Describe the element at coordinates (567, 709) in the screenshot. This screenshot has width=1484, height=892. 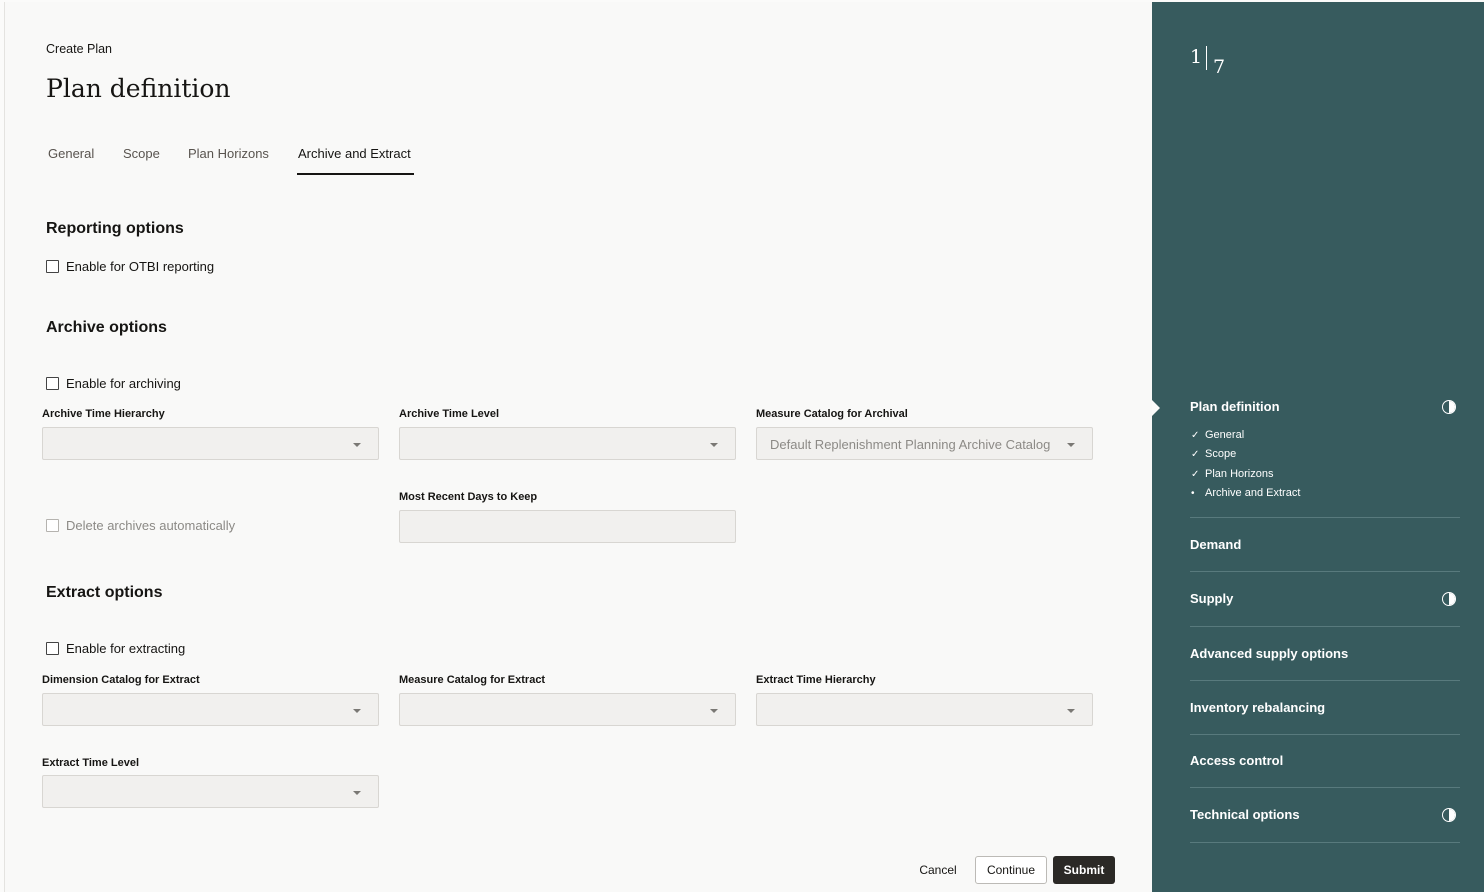
I see `measure-catalog-extract-select` at that location.